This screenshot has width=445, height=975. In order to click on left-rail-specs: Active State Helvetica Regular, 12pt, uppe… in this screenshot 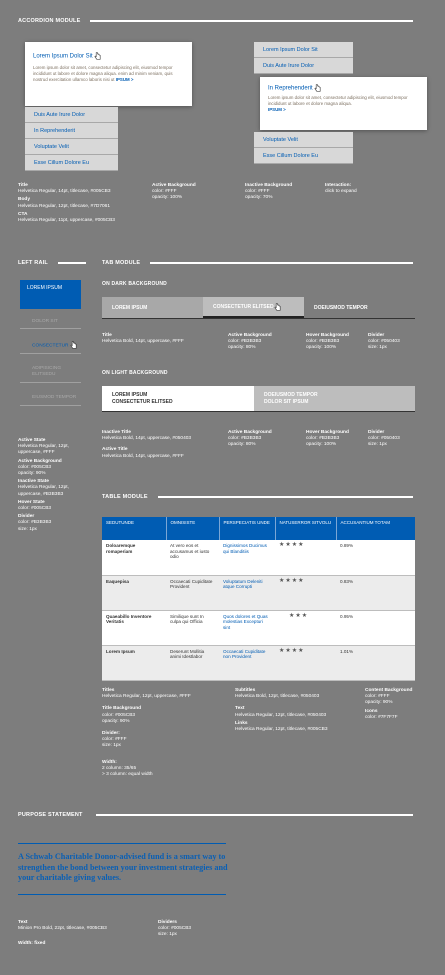, I will do `click(53, 485)`.